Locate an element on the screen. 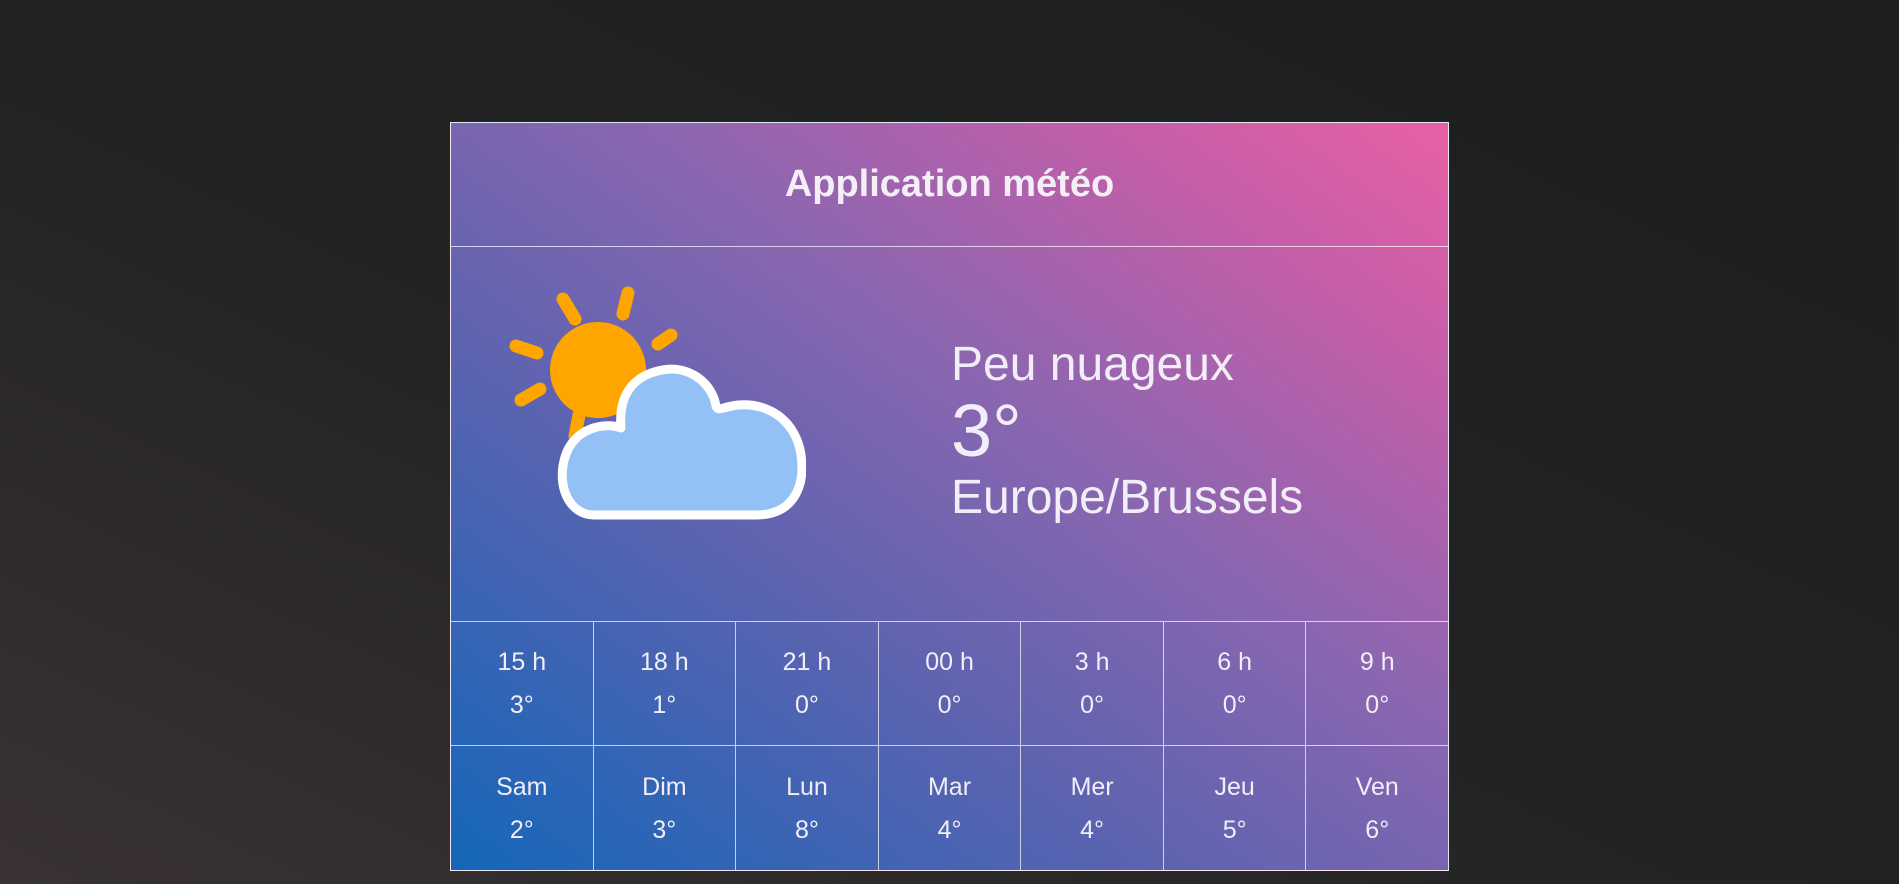  hour-label: 18 h is located at coordinates (664, 662).